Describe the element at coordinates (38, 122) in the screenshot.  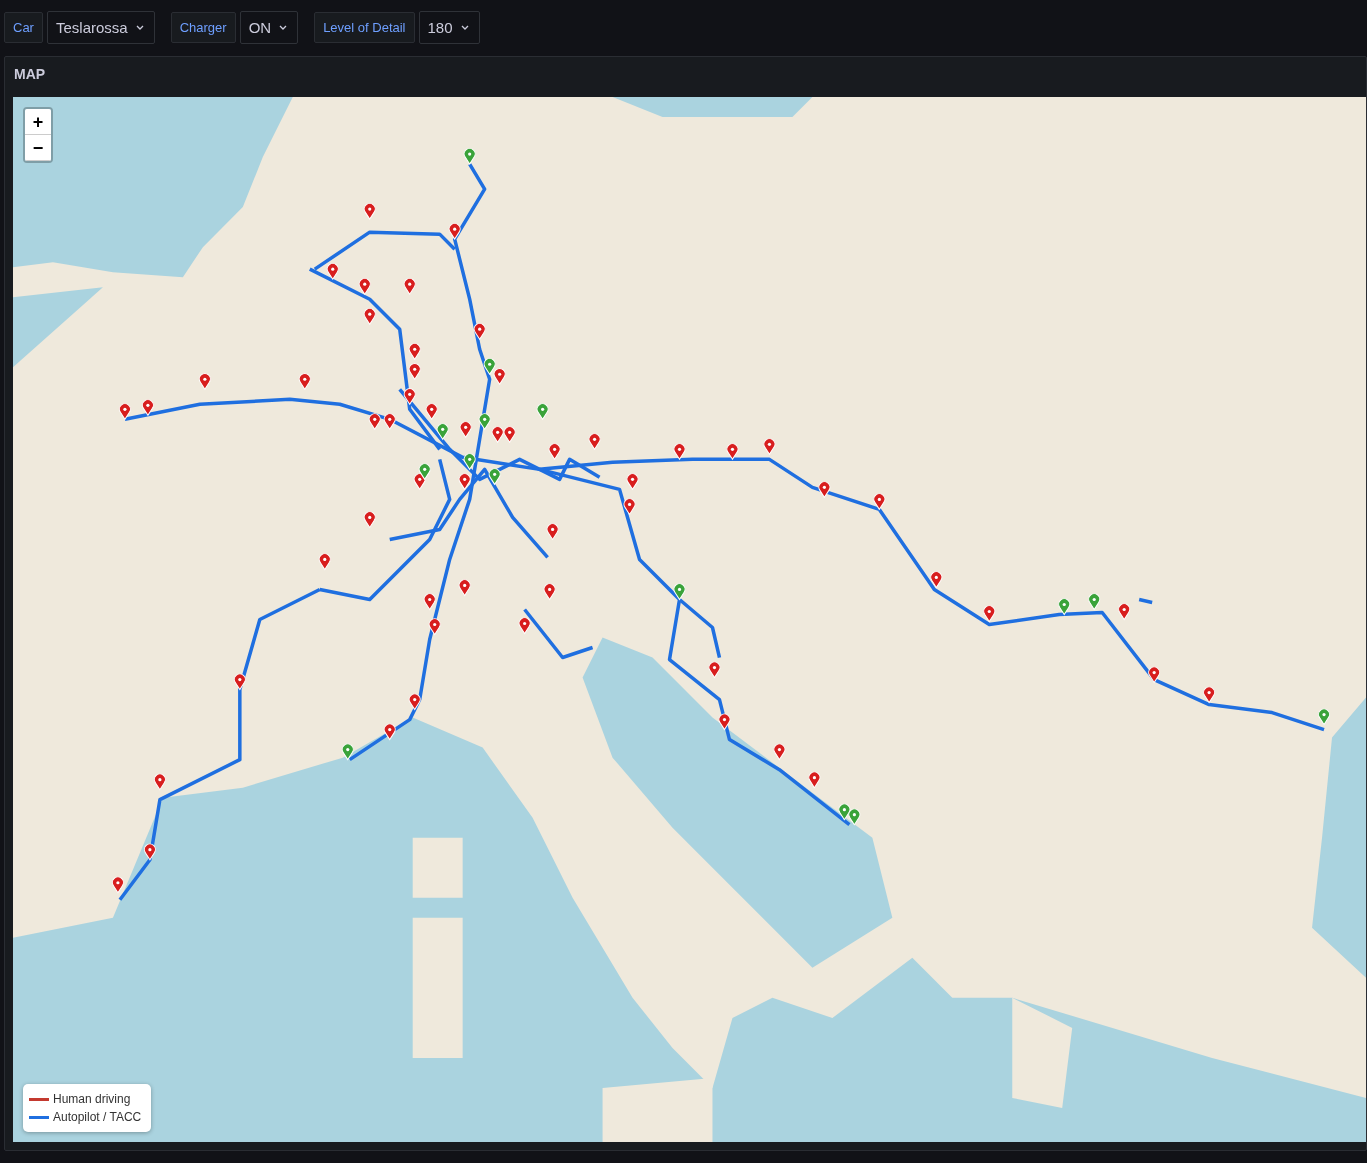
I see `zoom-in-button: +` at that location.